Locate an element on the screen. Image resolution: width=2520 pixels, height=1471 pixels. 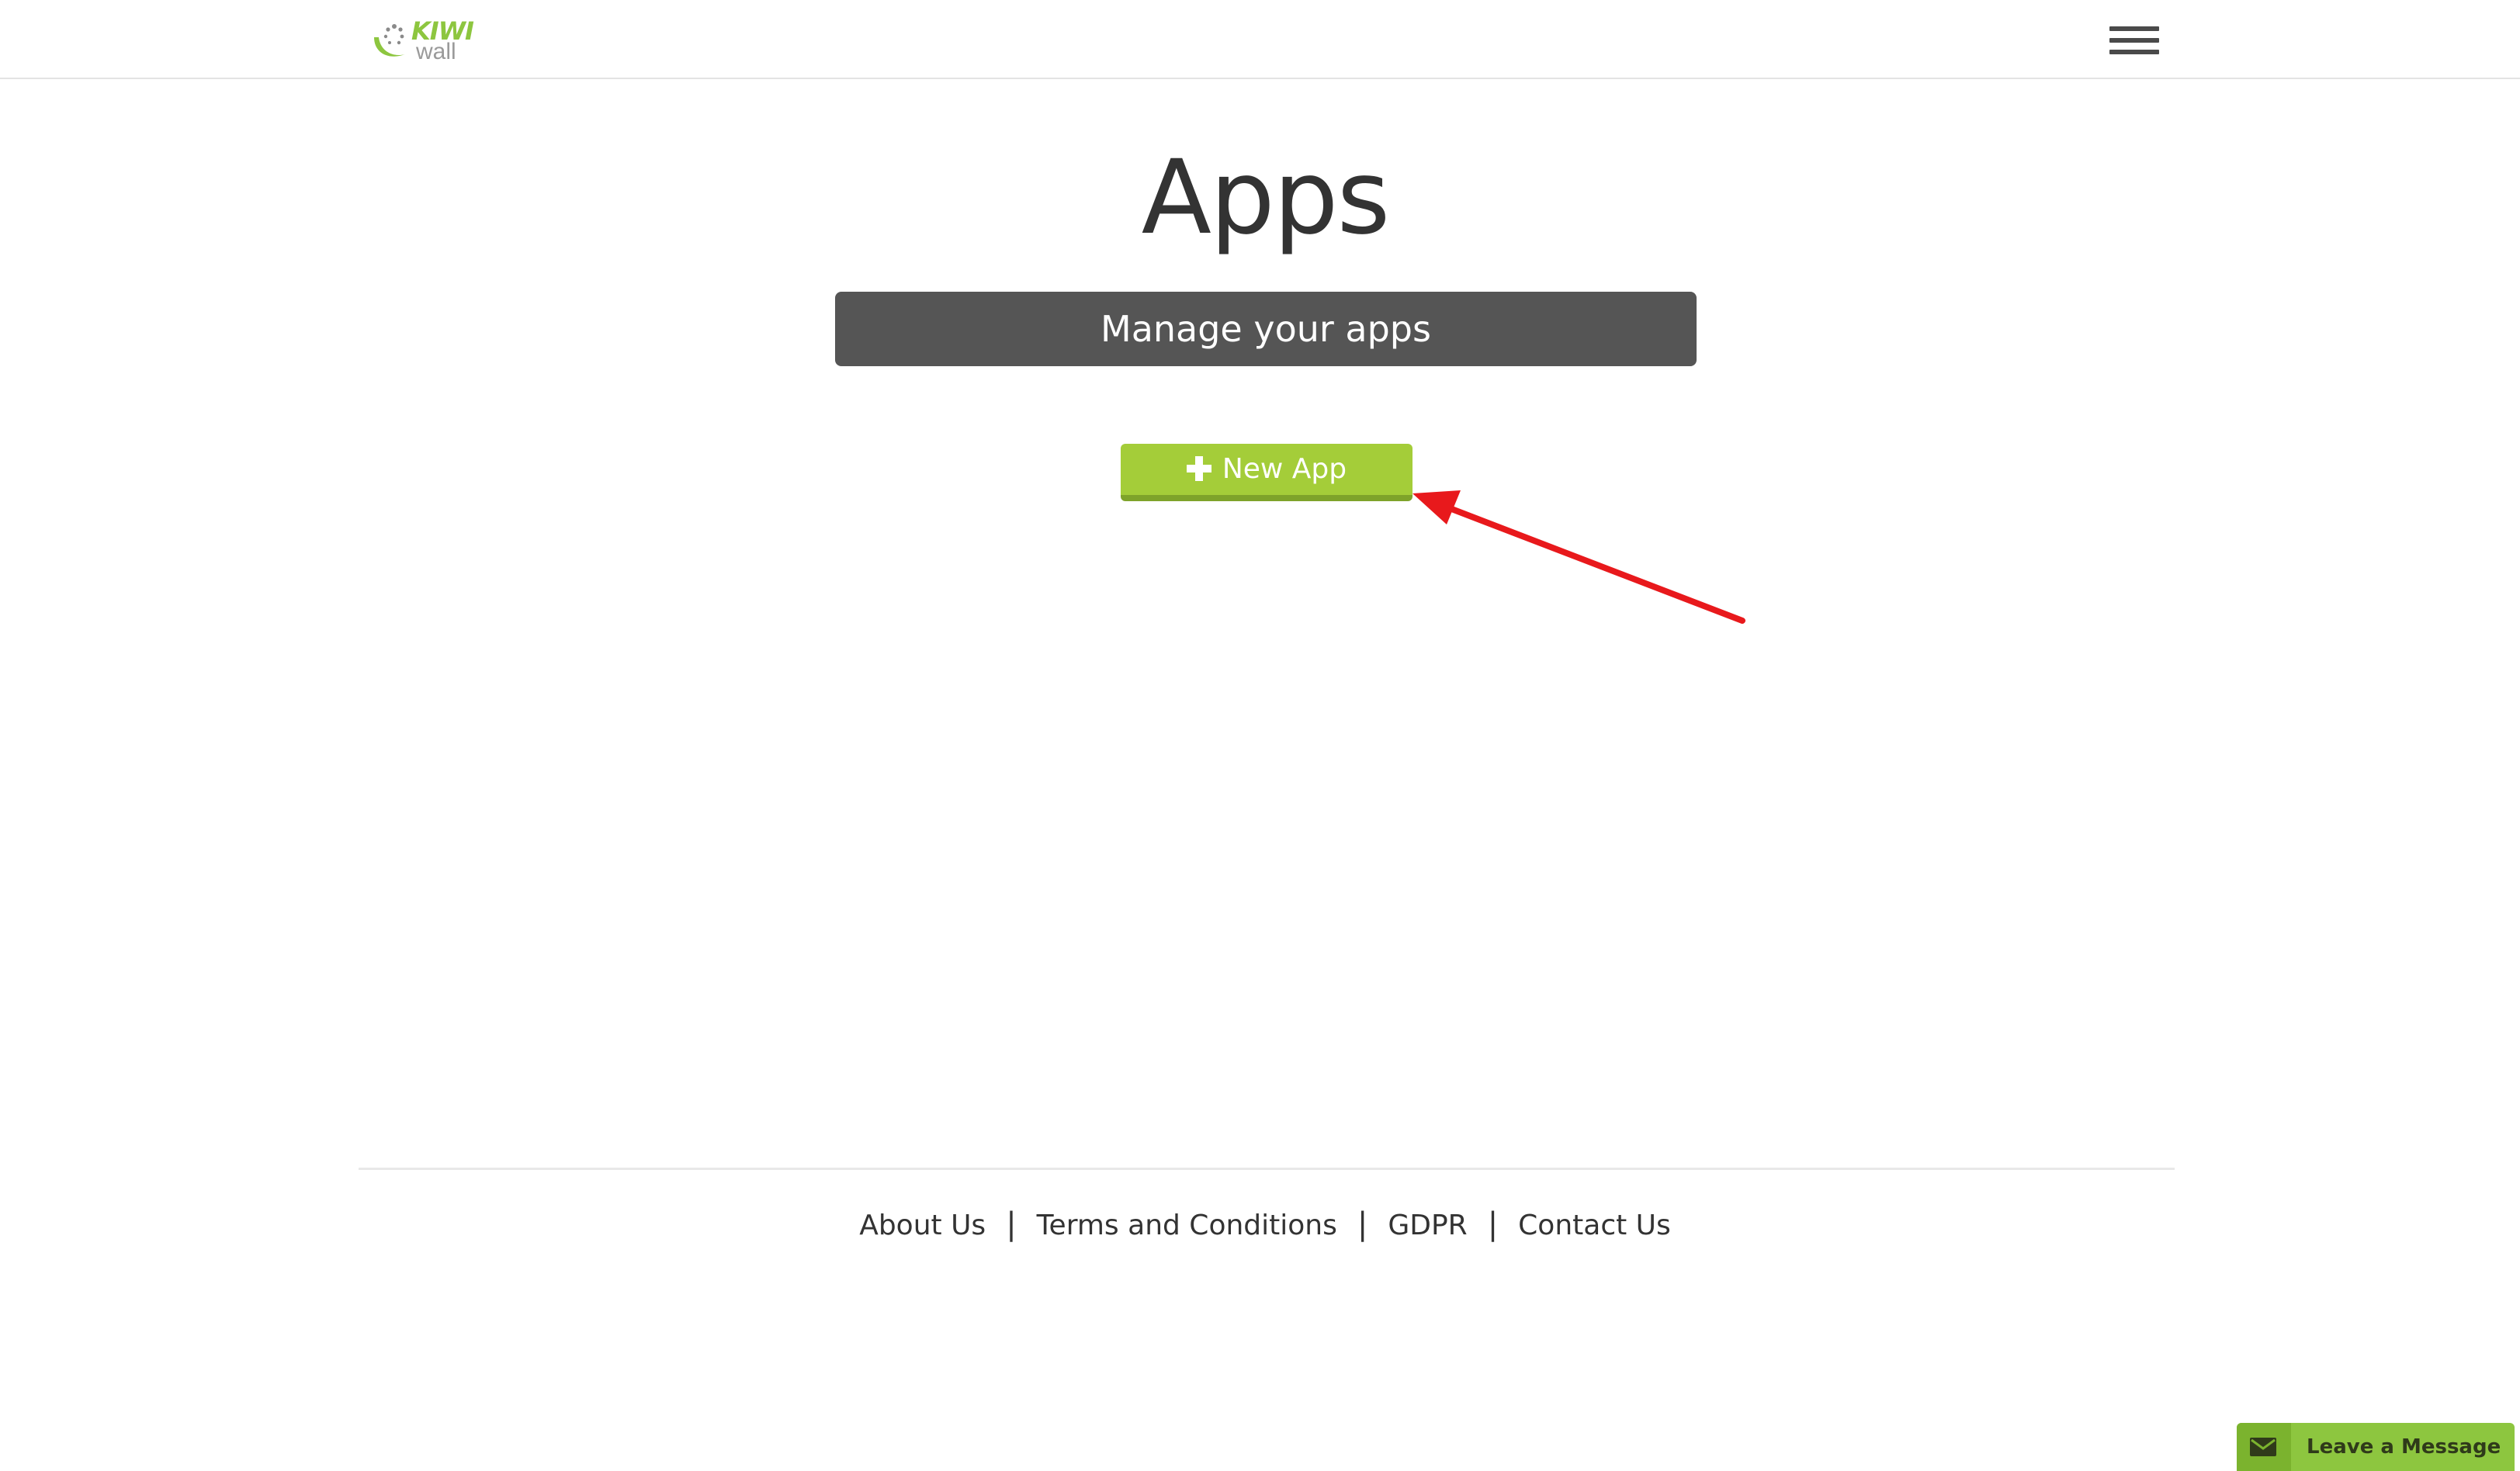
footer-link-about-us: About Us is located at coordinates (923, 1225).